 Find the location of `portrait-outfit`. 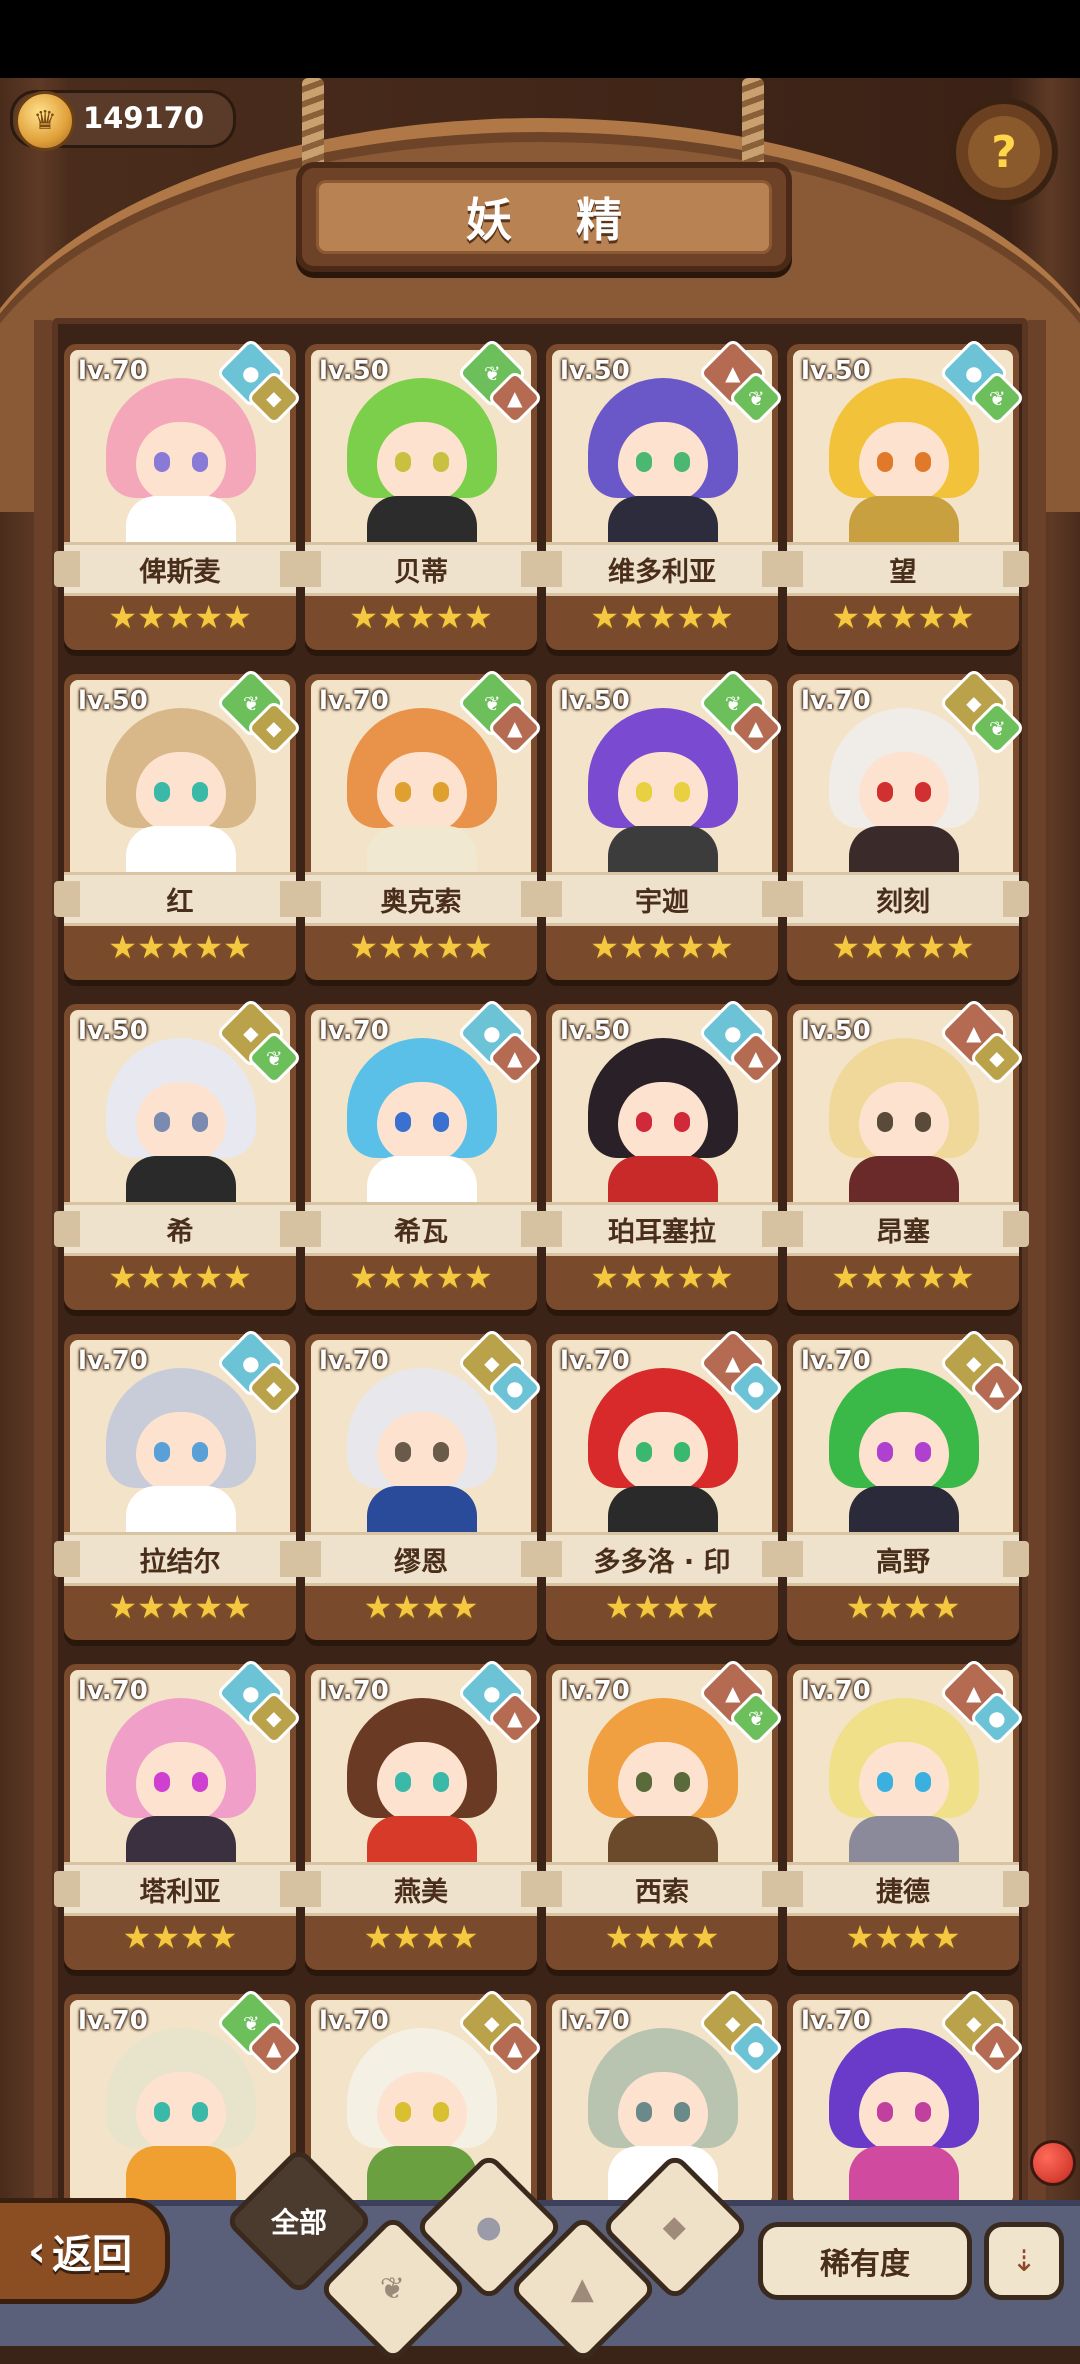

portrait-outfit is located at coordinates (904, 2175).